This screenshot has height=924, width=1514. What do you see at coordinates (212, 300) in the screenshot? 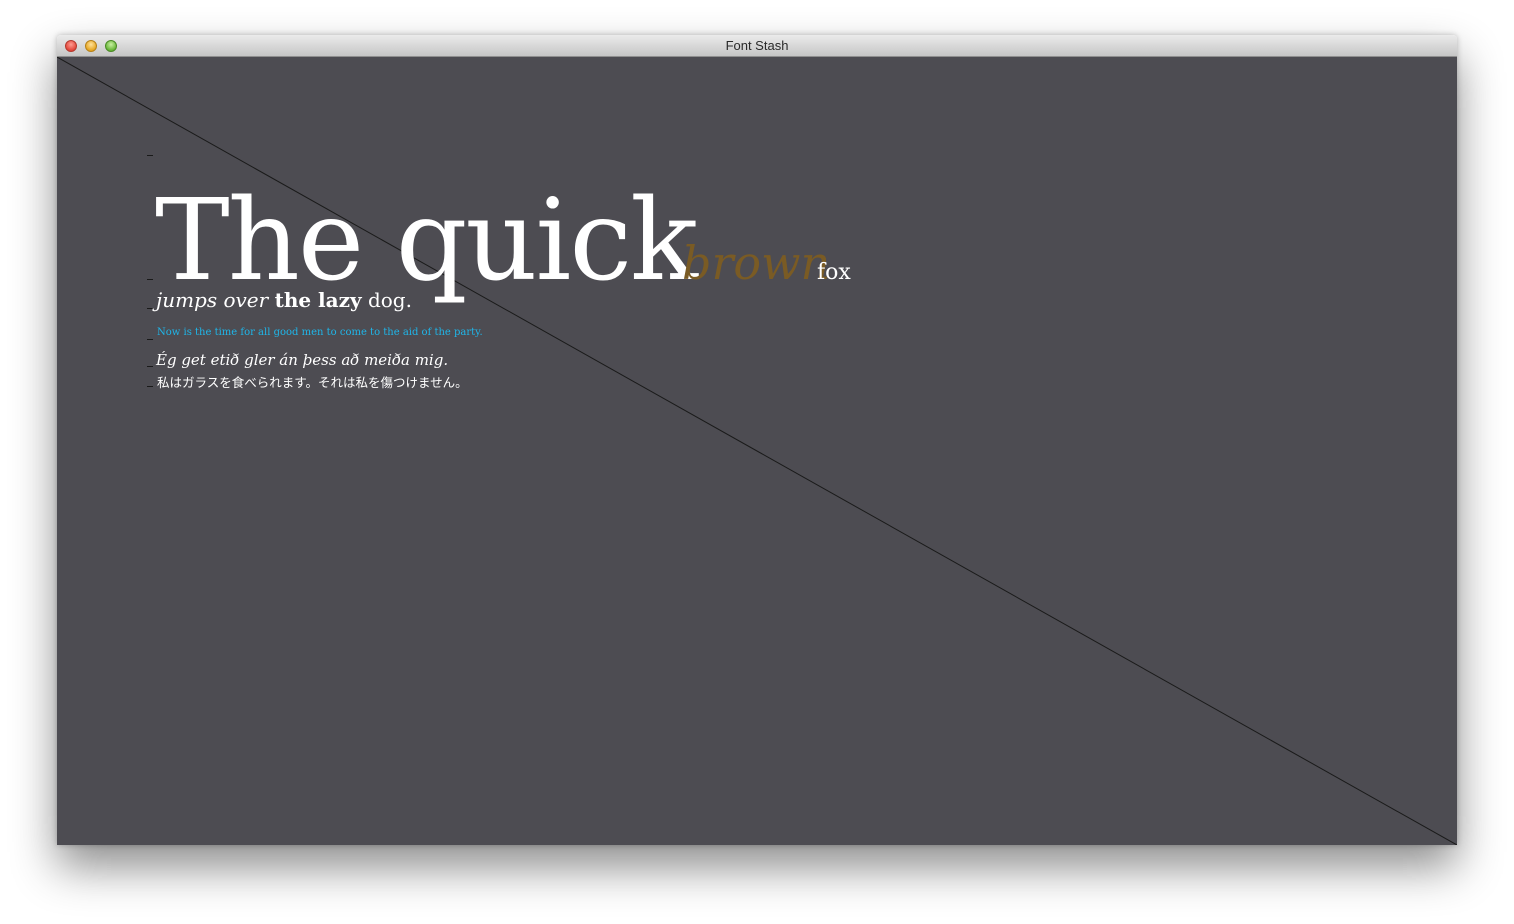
I see `italic-segment: jumps over` at bounding box center [212, 300].